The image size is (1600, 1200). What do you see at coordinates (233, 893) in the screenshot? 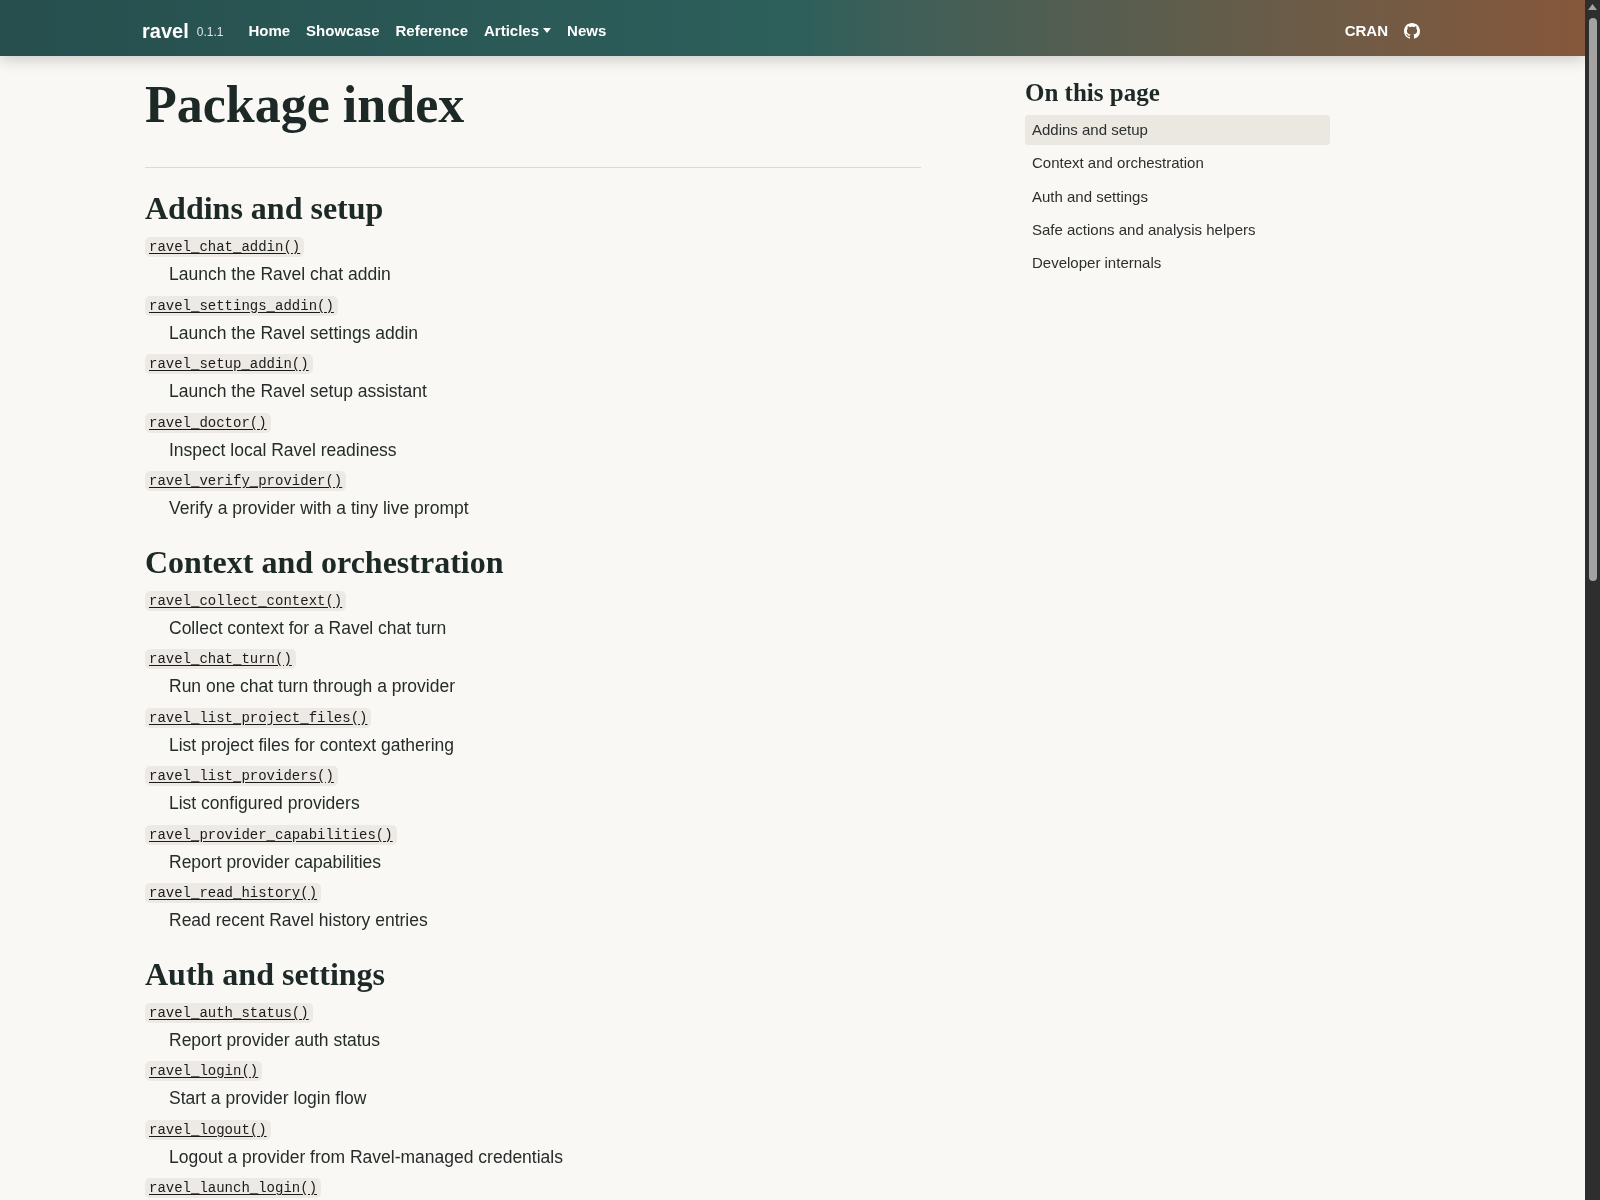
I see `function-link: ravel_read_history()` at bounding box center [233, 893].